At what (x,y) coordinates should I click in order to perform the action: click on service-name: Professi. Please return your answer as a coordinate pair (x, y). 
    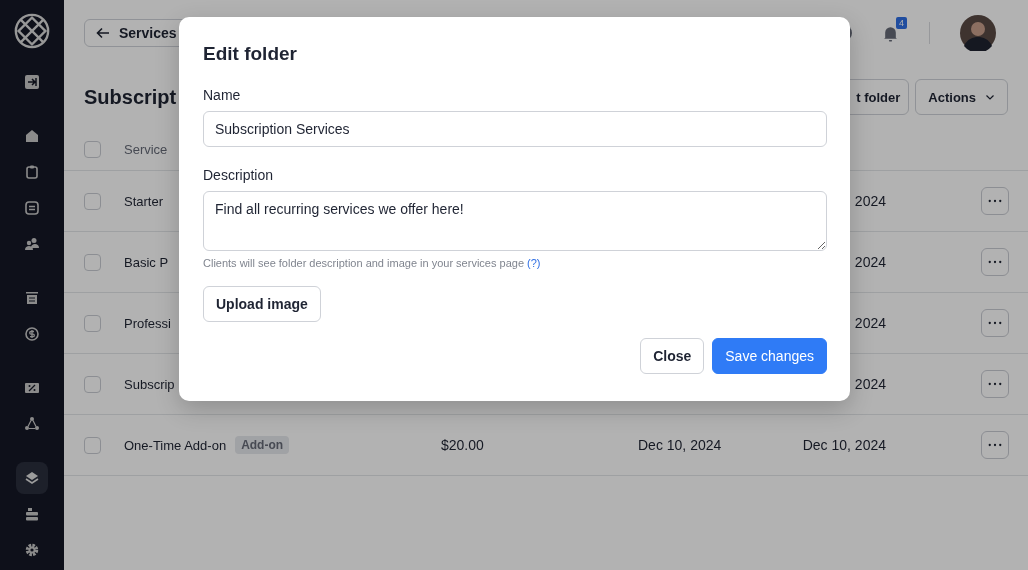
    Looking at the image, I should click on (147, 323).